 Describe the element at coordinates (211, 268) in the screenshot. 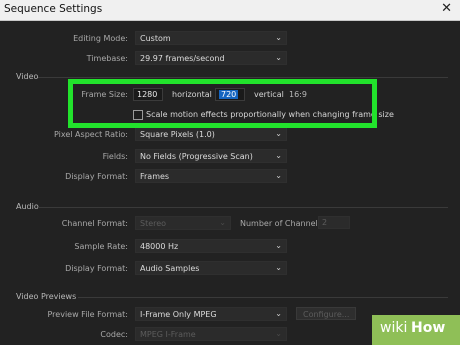

I see `audio-display-format-select: Audio Samples ⌄` at that location.